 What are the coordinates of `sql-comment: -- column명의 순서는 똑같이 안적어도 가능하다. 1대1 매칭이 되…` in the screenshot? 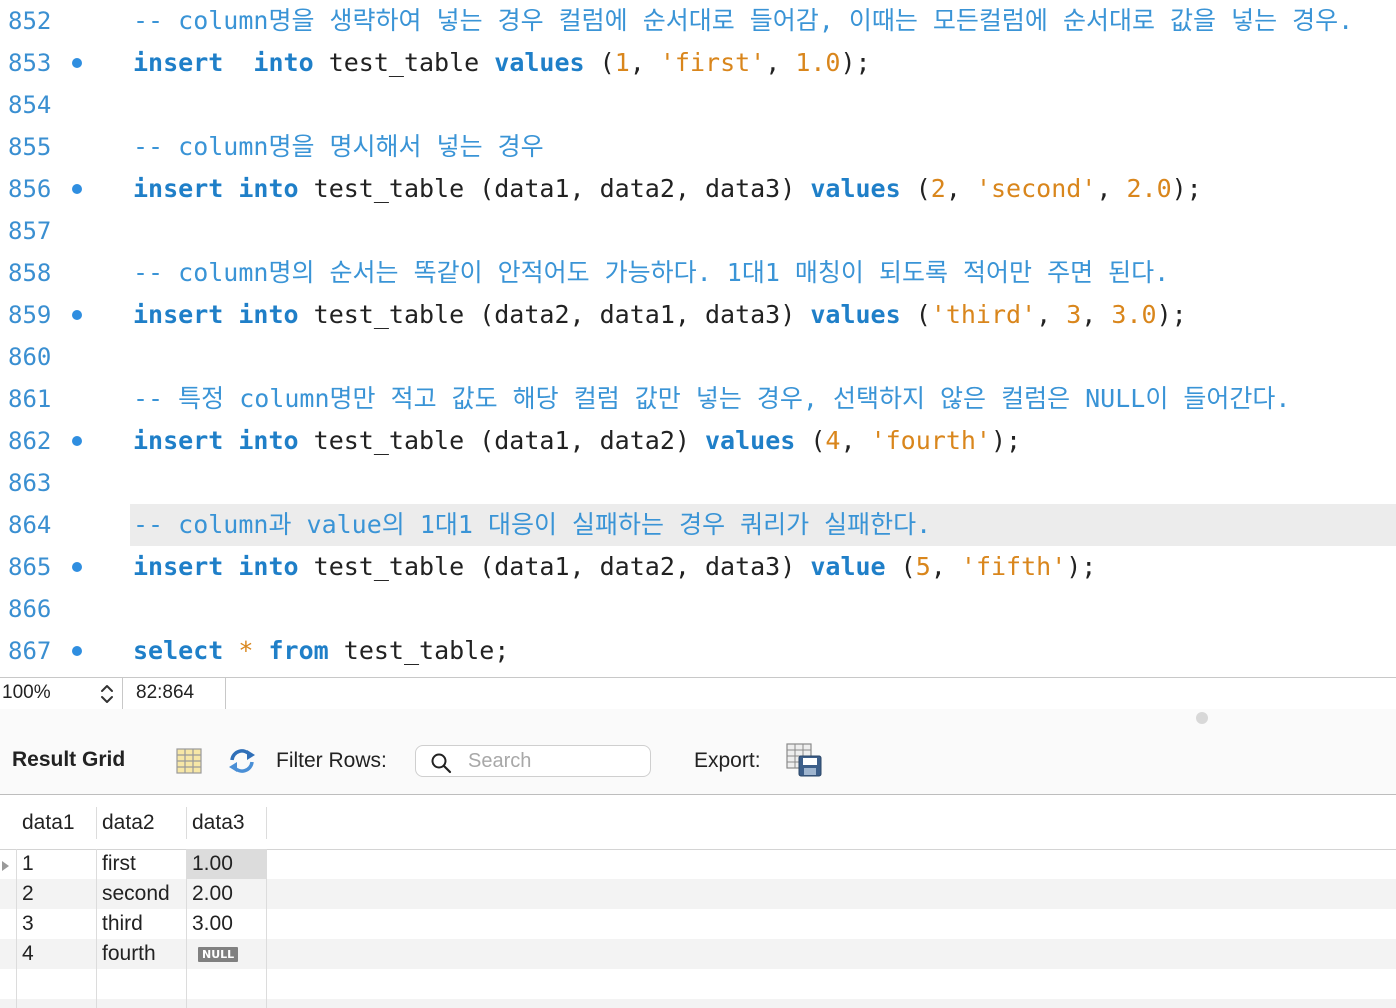 It's located at (651, 272).